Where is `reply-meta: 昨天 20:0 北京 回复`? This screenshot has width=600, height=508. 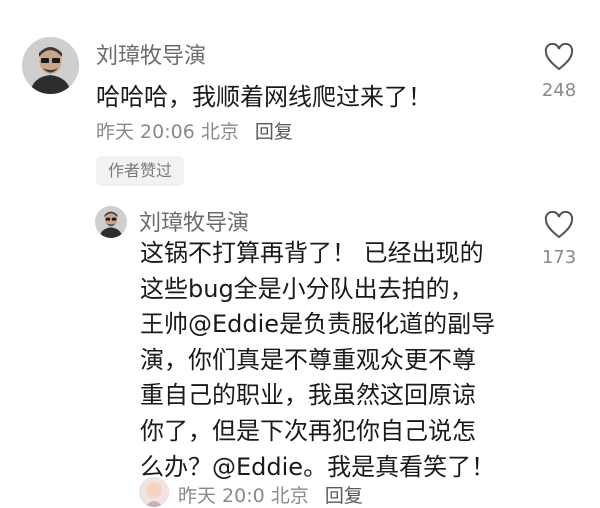 reply-meta: 昨天 20:0 北京 回复 is located at coordinates (270, 494).